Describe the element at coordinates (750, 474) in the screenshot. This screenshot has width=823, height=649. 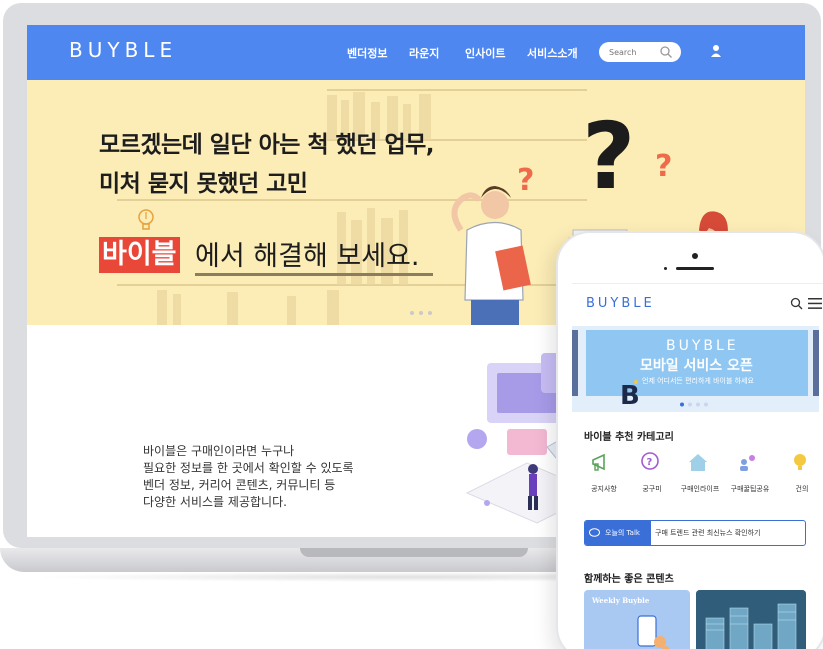
I see `category-tips-share: 구매꿀팁공유` at that location.